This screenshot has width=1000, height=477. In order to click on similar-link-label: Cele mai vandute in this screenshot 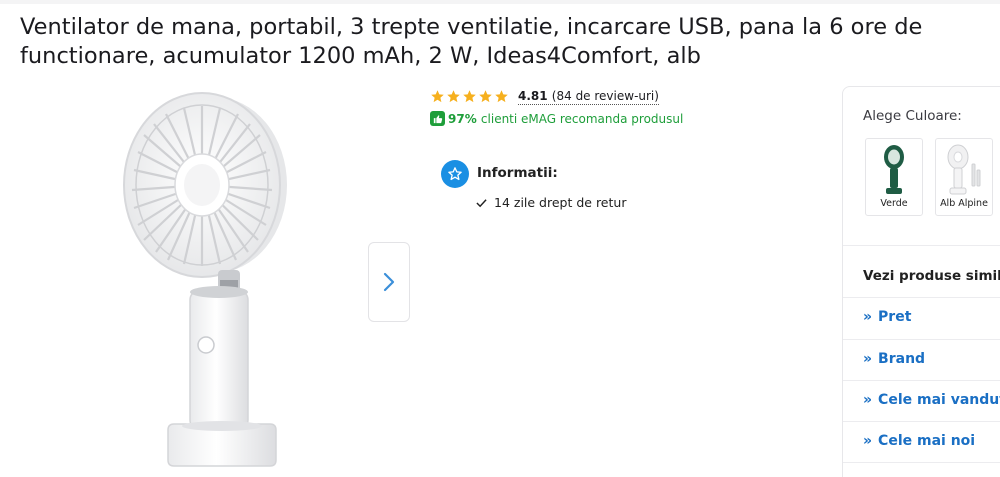, I will do `click(939, 400)`.